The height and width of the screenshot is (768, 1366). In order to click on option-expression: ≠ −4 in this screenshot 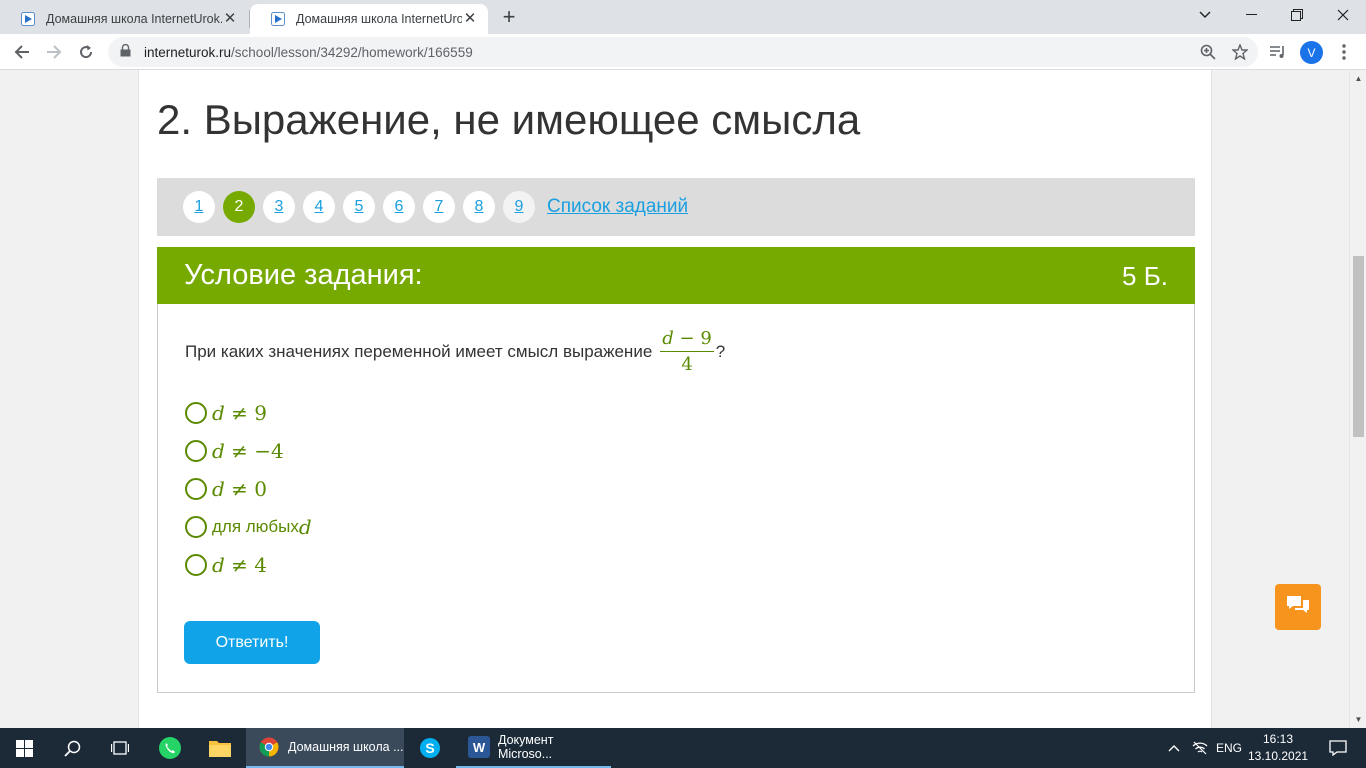, I will do `click(254, 451)`.